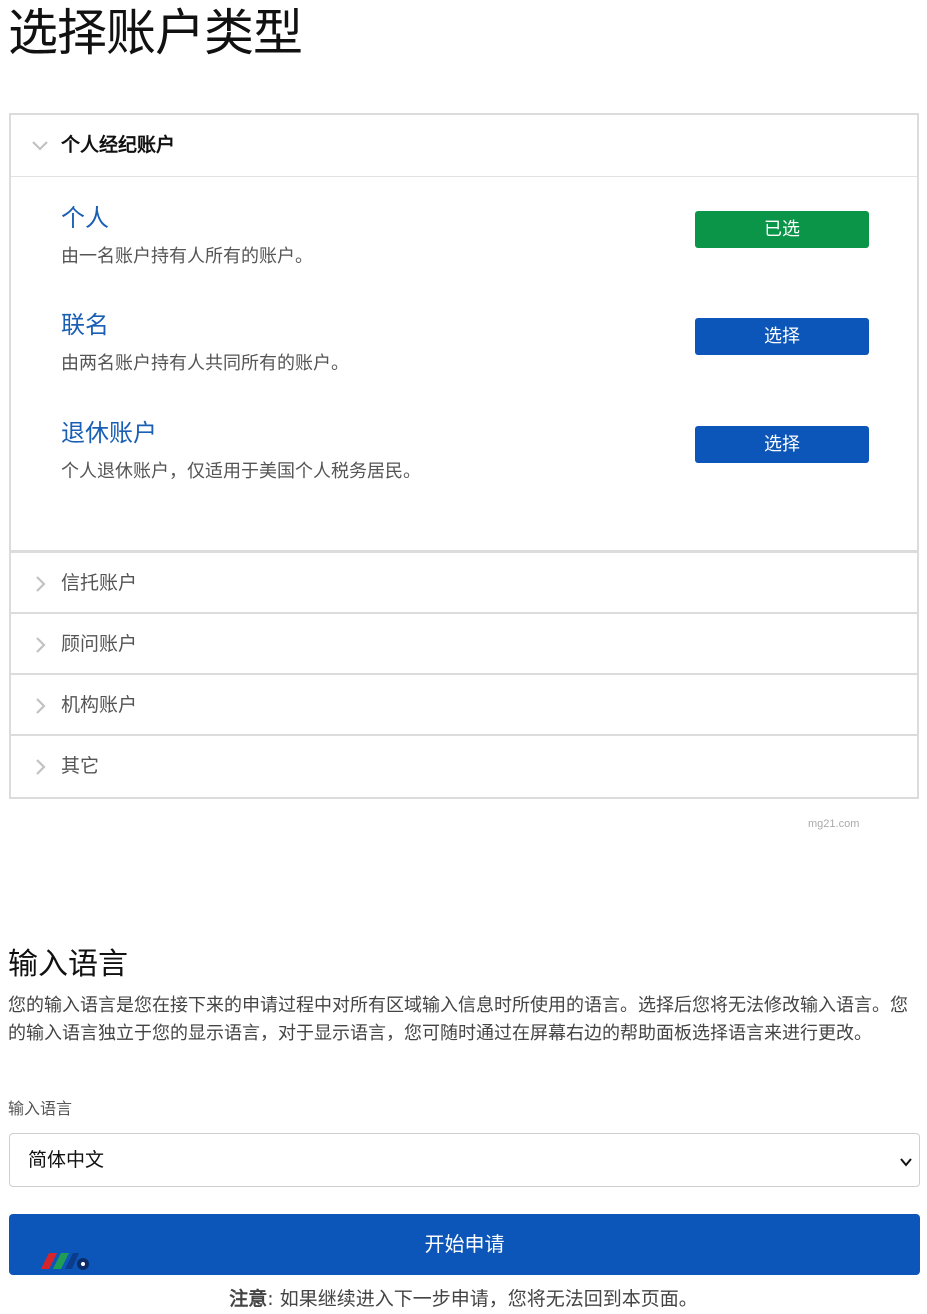  Describe the element at coordinates (241, 471) in the screenshot. I see `account-description: 个人退休账户，仅适用于美国个人税务居民。` at that location.